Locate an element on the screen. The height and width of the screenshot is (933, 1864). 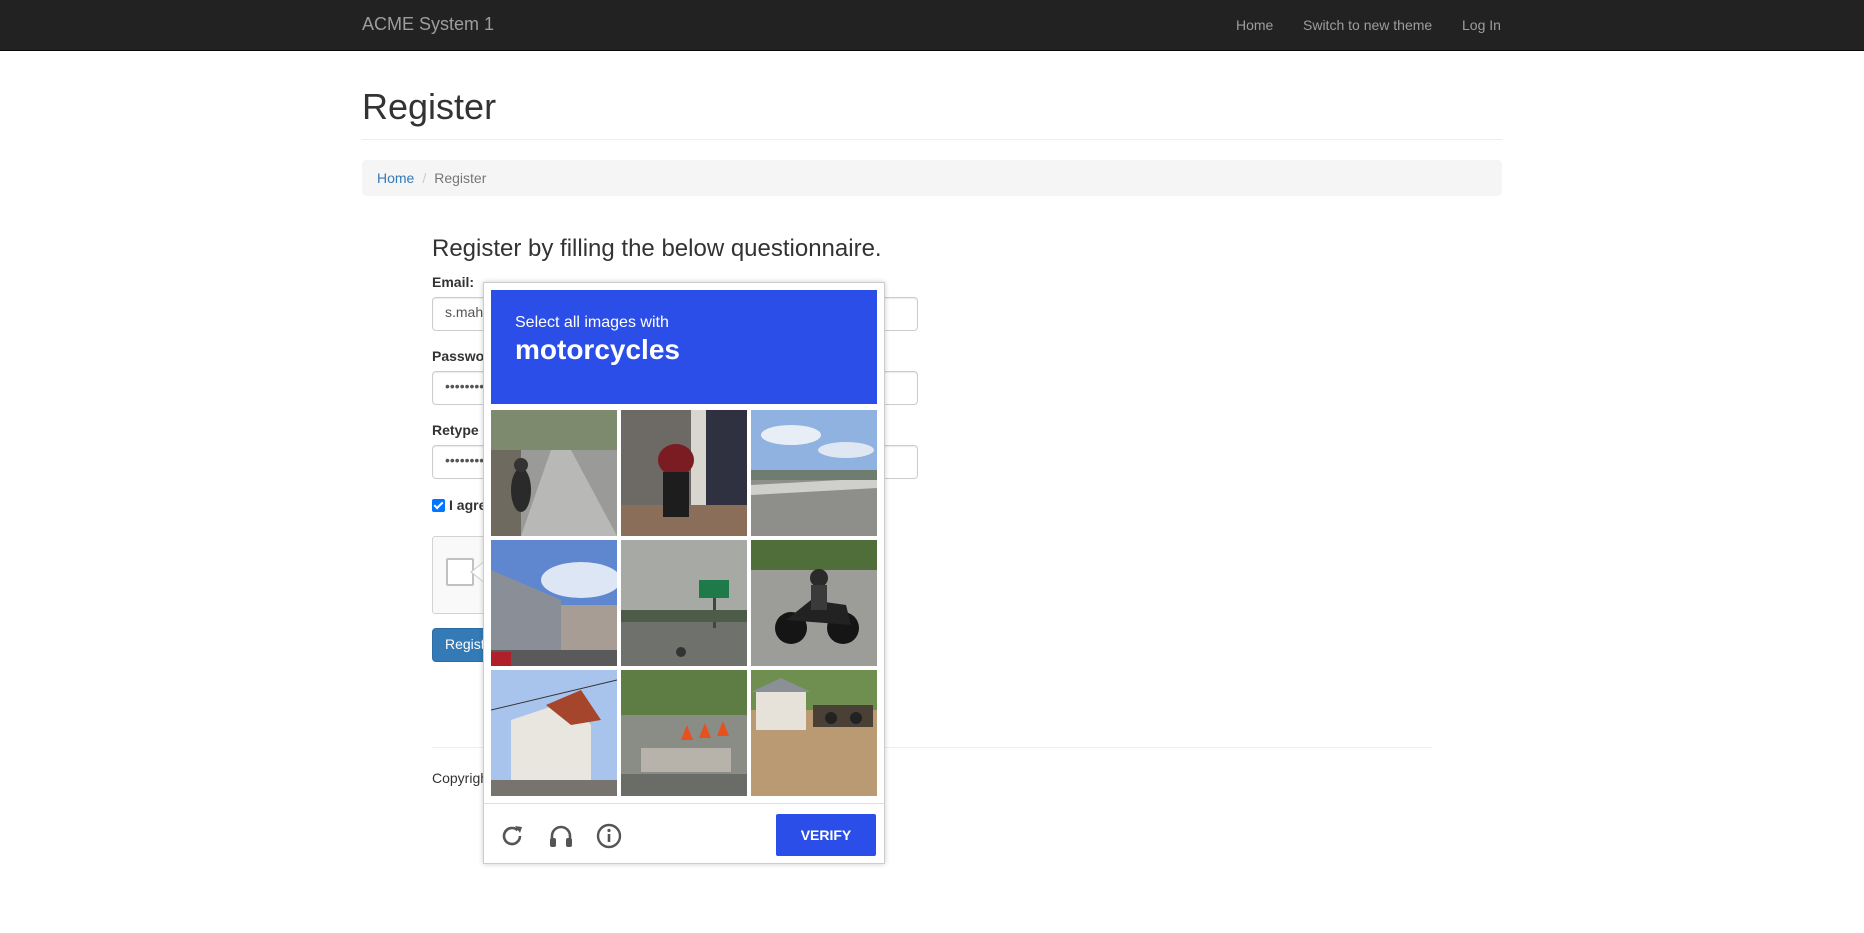
retype-password-label: Retype is located at coordinates (455, 430).